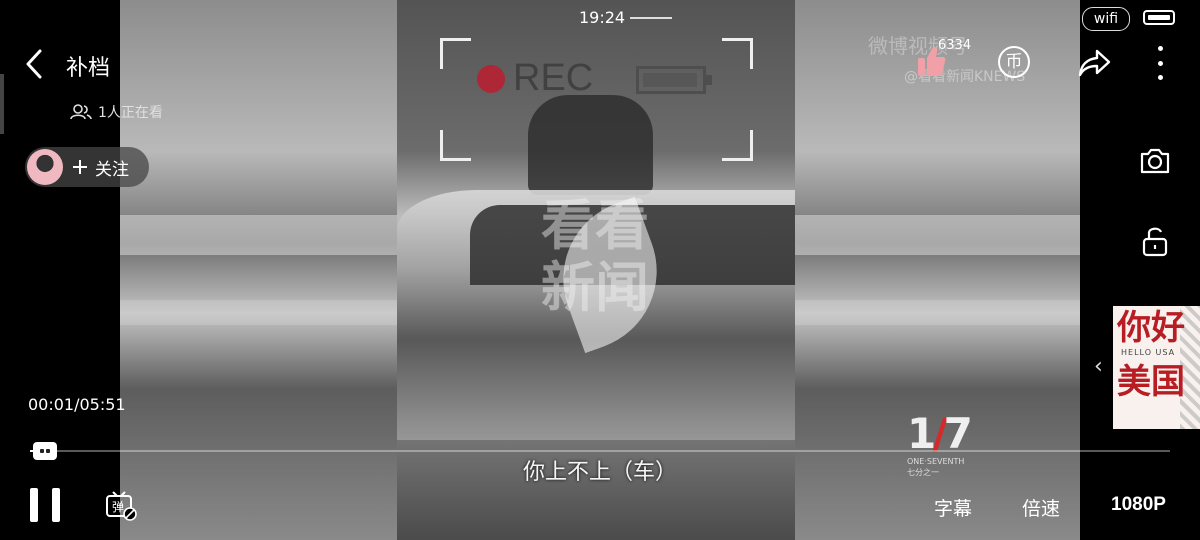 This screenshot has width=1200, height=540. I want to click on wifi-indicator: wifi, so click(1106, 19).